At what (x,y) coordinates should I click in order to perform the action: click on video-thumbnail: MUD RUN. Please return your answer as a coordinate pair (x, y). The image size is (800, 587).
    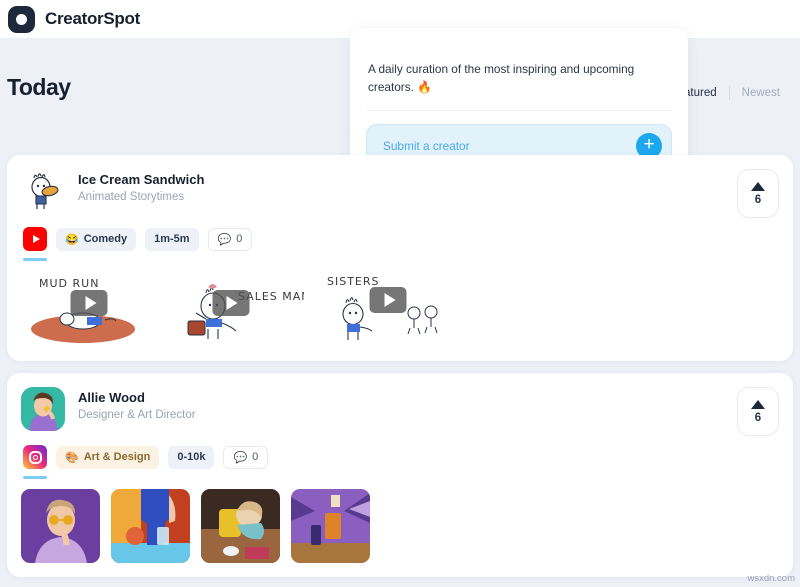
    Looking at the image, I should click on (89, 309).